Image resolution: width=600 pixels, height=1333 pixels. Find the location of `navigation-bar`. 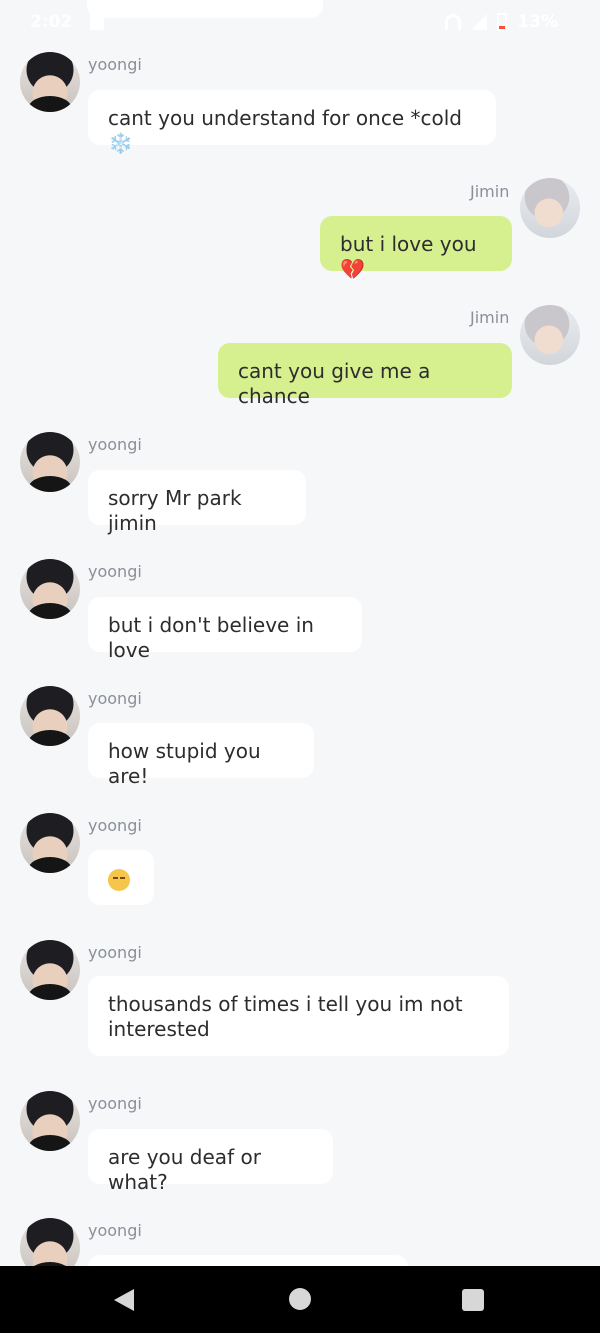

navigation-bar is located at coordinates (300, 1299).